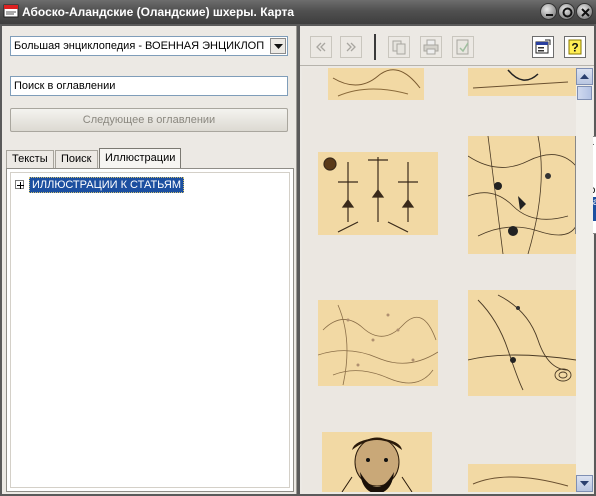 The height and width of the screenshot is (496, 596). I want to click on forward-double-chevron-icon, so click(351, 47).